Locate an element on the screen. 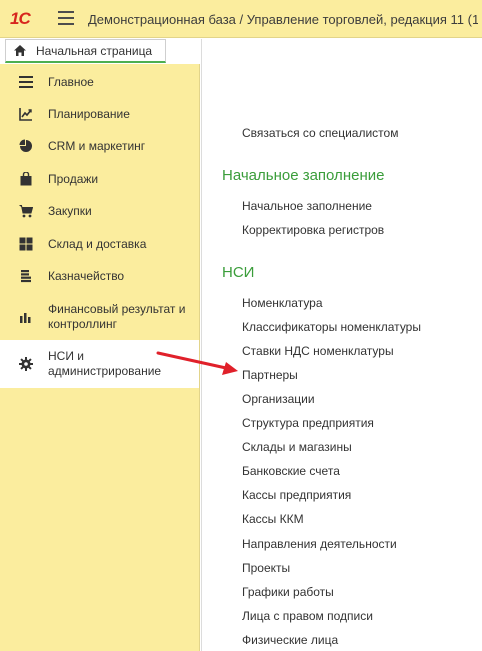  link-nomenclature: Номенклатура is located at coordinates (282, 303).